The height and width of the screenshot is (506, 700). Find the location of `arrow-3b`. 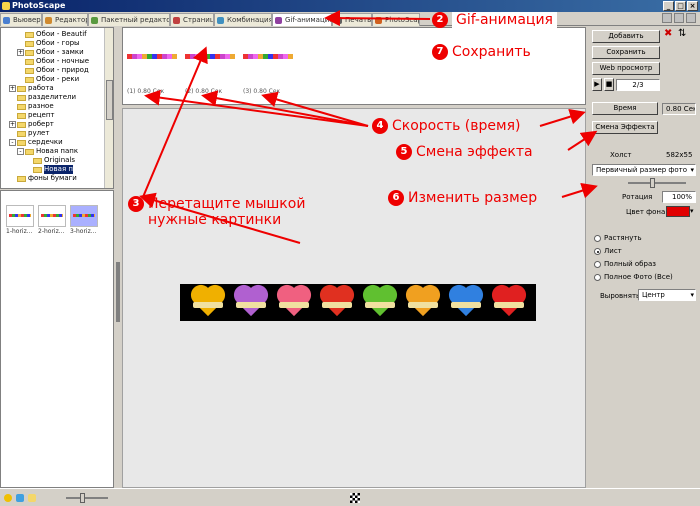

arrow-3b is located at coordinates (175, 122).